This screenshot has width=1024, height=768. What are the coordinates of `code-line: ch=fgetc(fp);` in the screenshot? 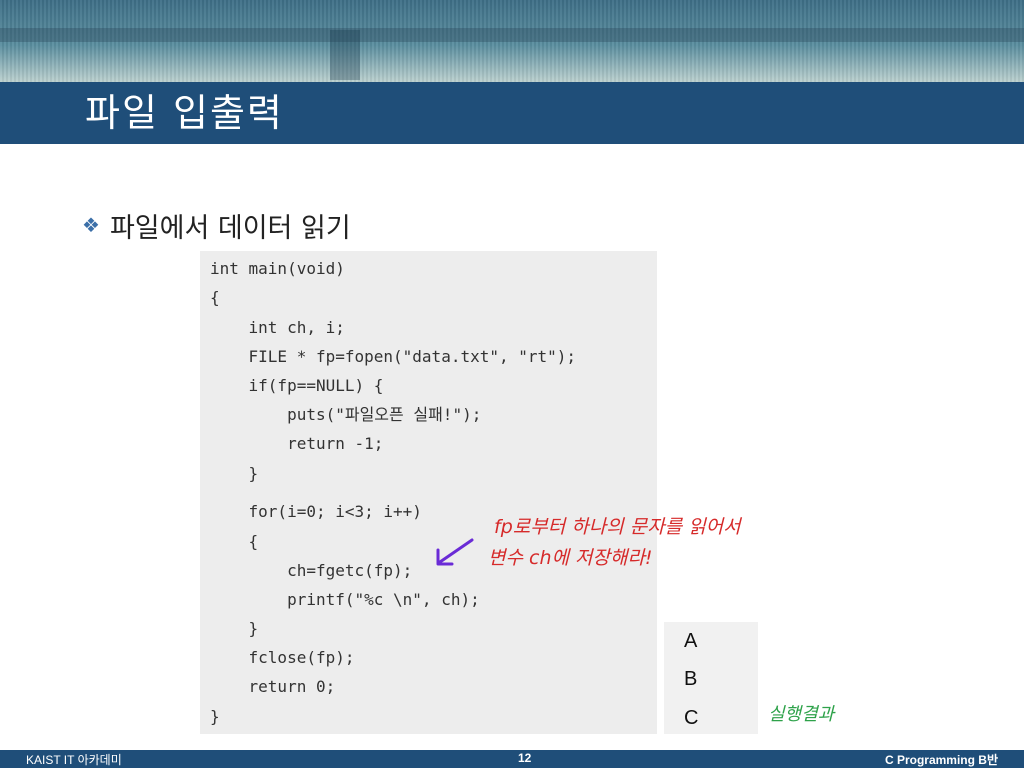 It's located at (311, 570).